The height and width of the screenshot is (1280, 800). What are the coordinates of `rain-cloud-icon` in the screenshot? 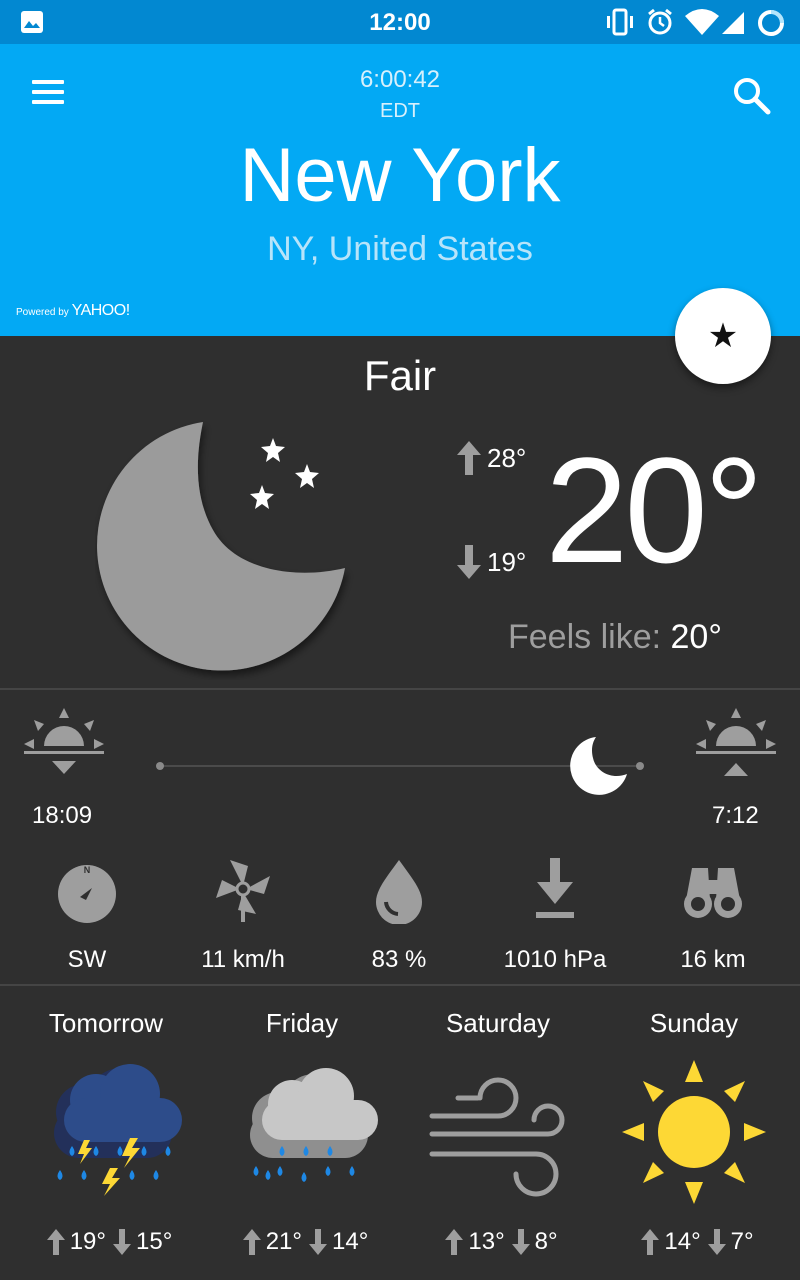 It's located at (314, 1125).